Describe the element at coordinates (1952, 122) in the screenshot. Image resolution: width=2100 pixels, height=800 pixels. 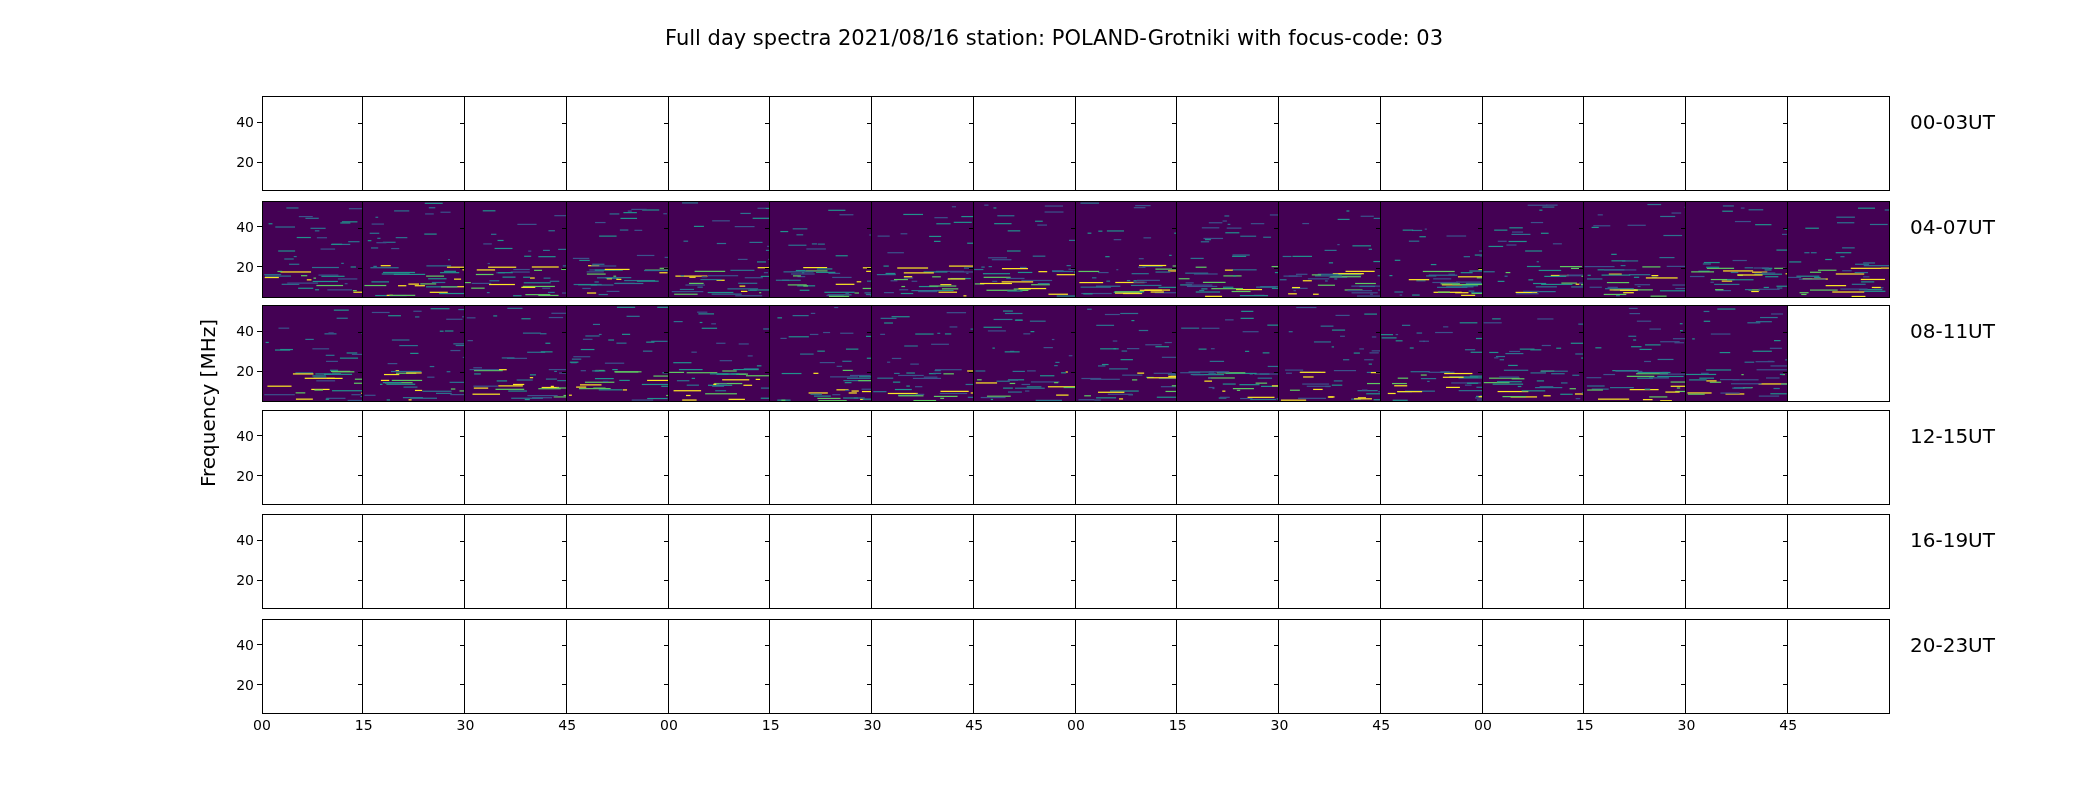
I see `row-label: 00-03UT` at that location.